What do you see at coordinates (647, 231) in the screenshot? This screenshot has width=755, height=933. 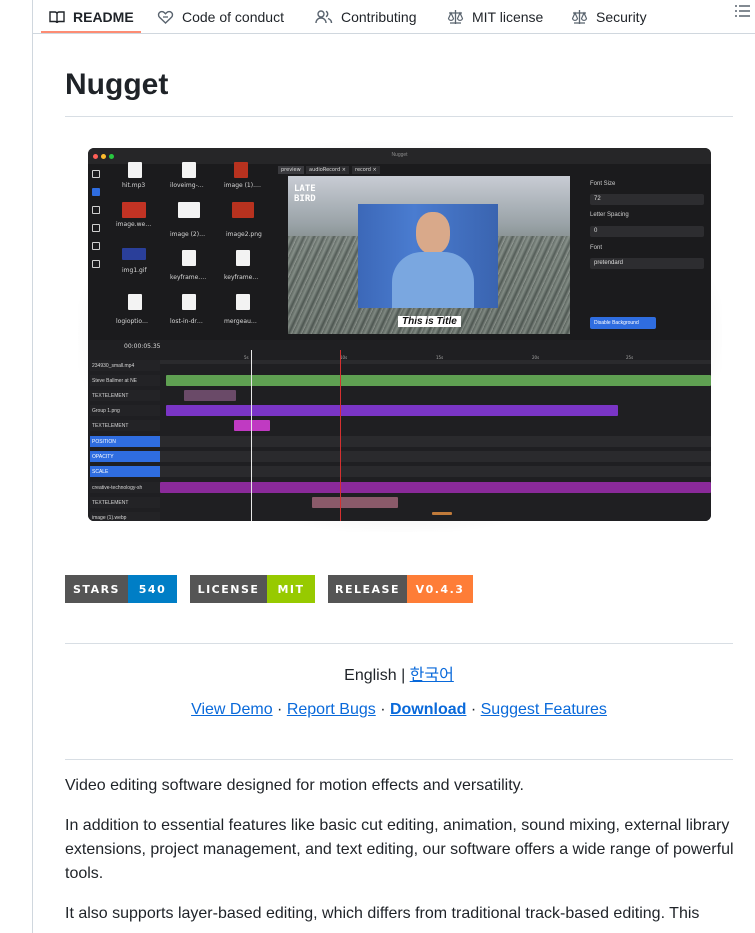 I see `letter-spacing-field: 0` at bounding box center [647, 231].